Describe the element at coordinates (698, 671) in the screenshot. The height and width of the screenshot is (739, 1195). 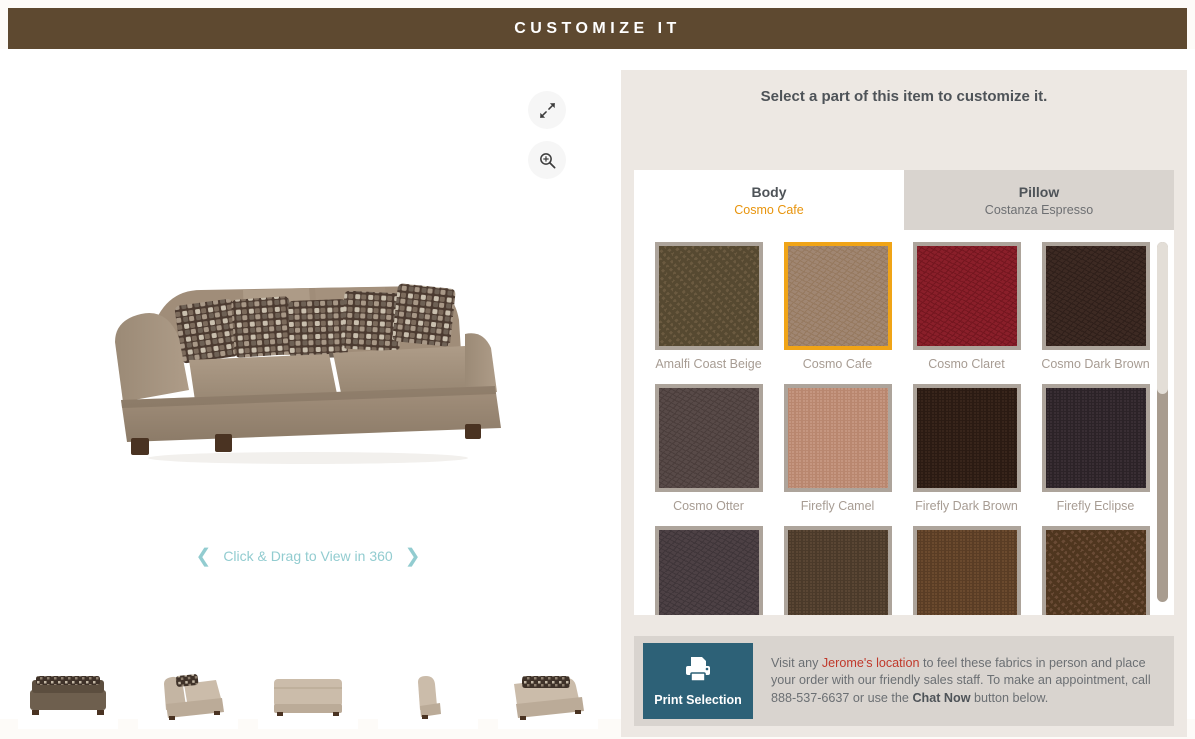
I see `printer-icon` at that location.